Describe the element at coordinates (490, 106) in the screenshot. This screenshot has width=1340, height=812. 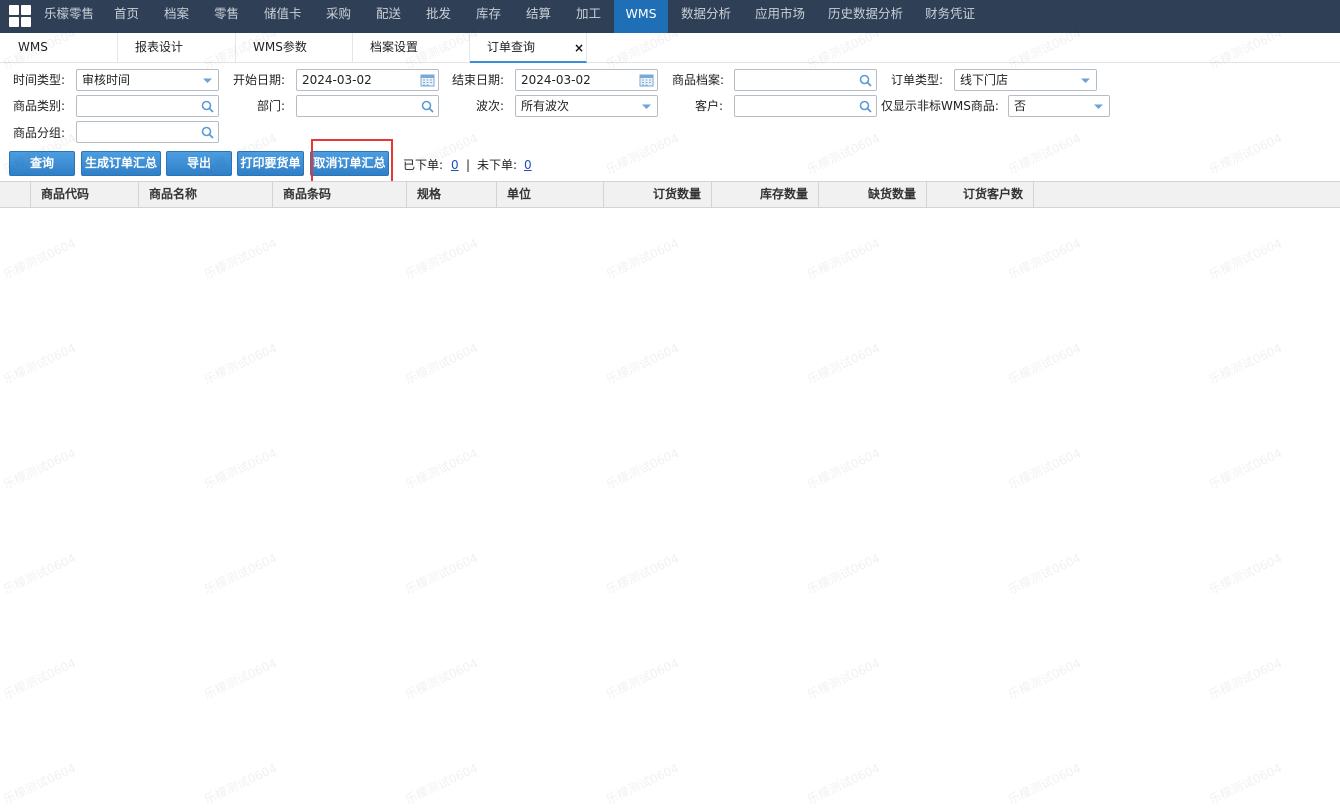
I see `wave-label: 波次:` at that location.